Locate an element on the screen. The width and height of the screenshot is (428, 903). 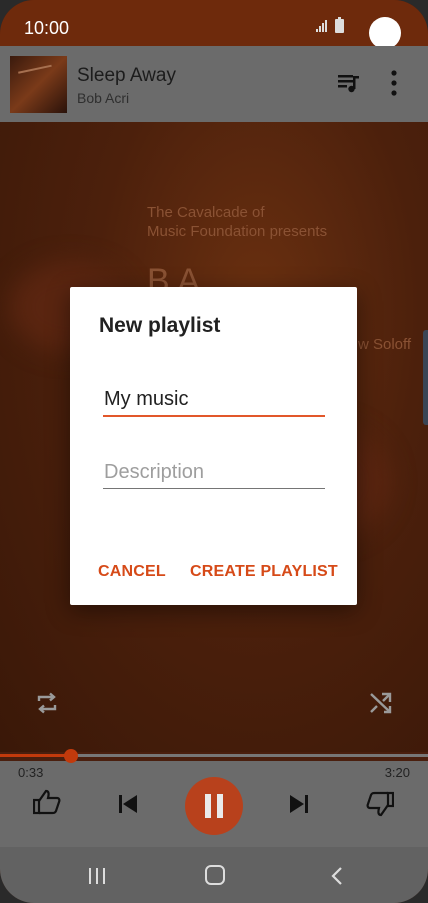
playlist-name-field is located at coordinates (214, 402).